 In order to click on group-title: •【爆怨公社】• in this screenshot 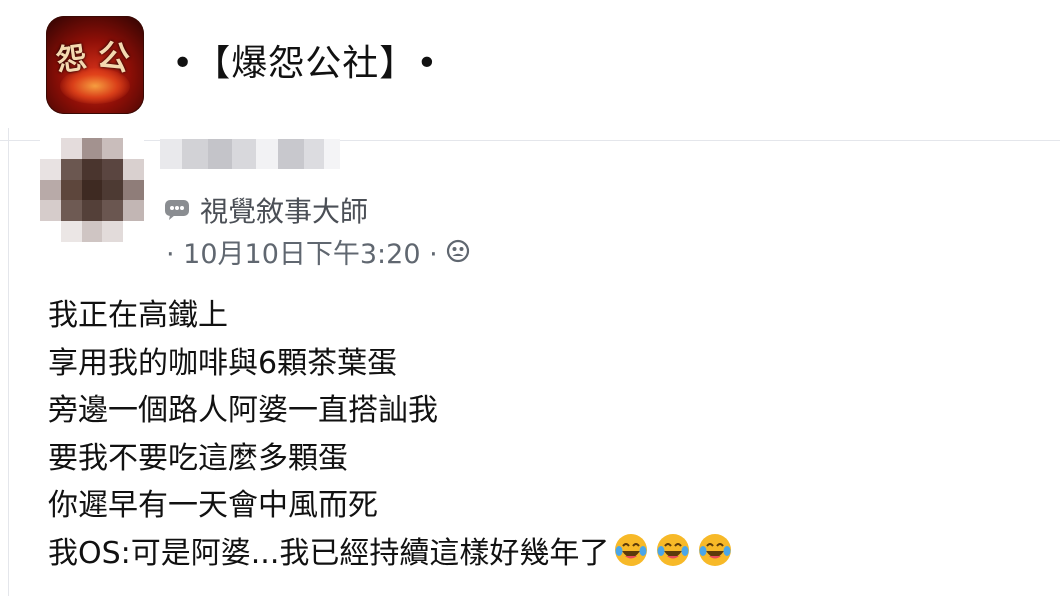, I will do `click(305, 64)`.